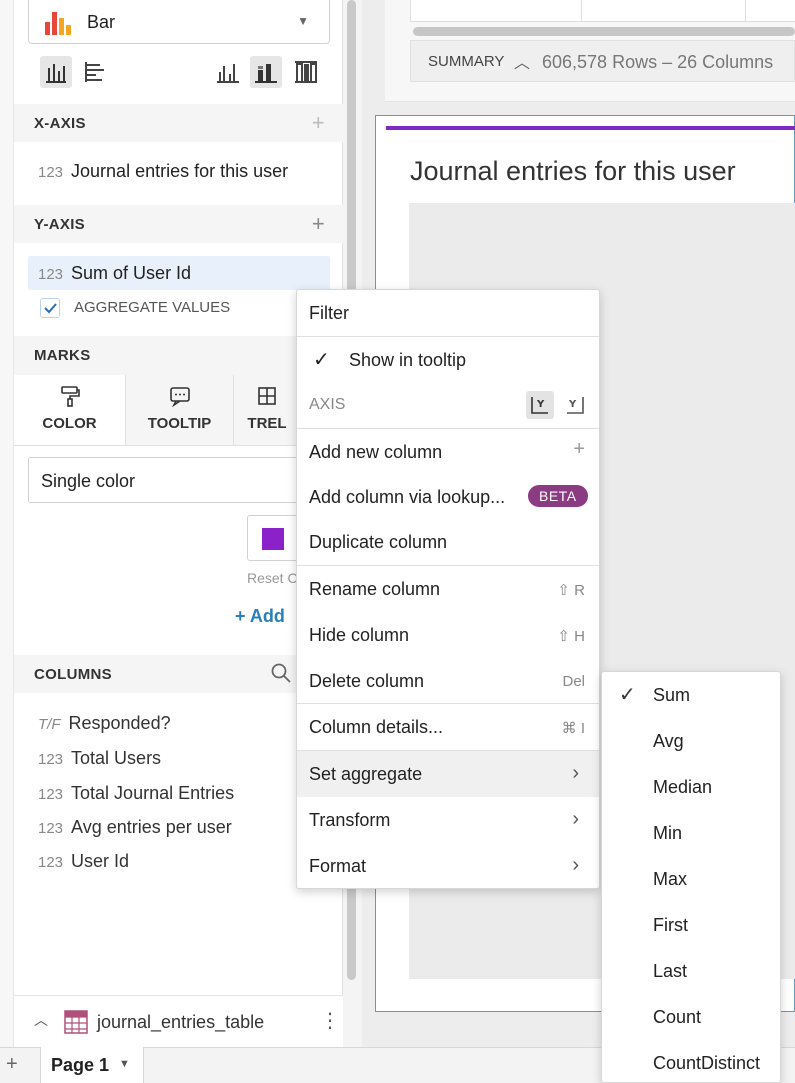 The height and width of the screenshot is (1083, 795). What do you see at coordinates (58, 23) in the screenshot?
I see `bar-chart-icon` at bounding box center [58, 23].